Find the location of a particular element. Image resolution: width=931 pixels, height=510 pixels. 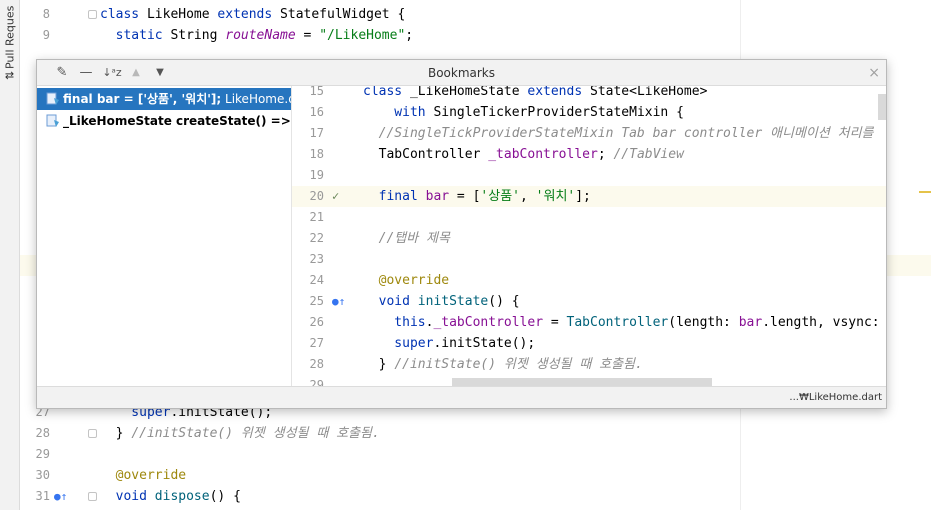

move-up-icon: ▲ is located at coordinates (136, 73).